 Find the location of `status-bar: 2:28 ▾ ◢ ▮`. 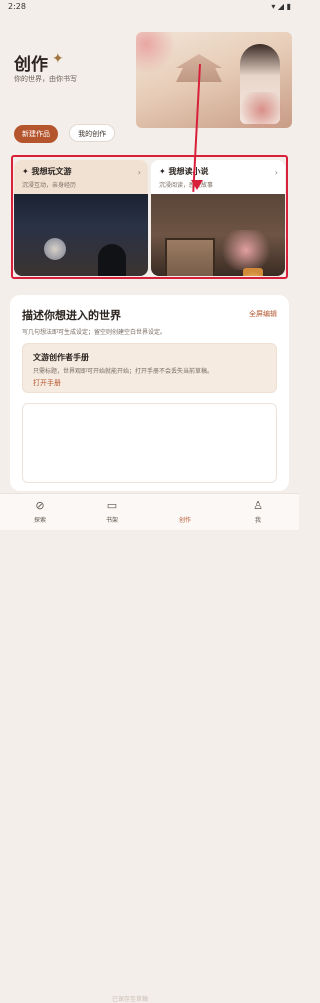

status-bar: 2:28 ▾ ◢ ▮ is located at coordinates (149, 7).